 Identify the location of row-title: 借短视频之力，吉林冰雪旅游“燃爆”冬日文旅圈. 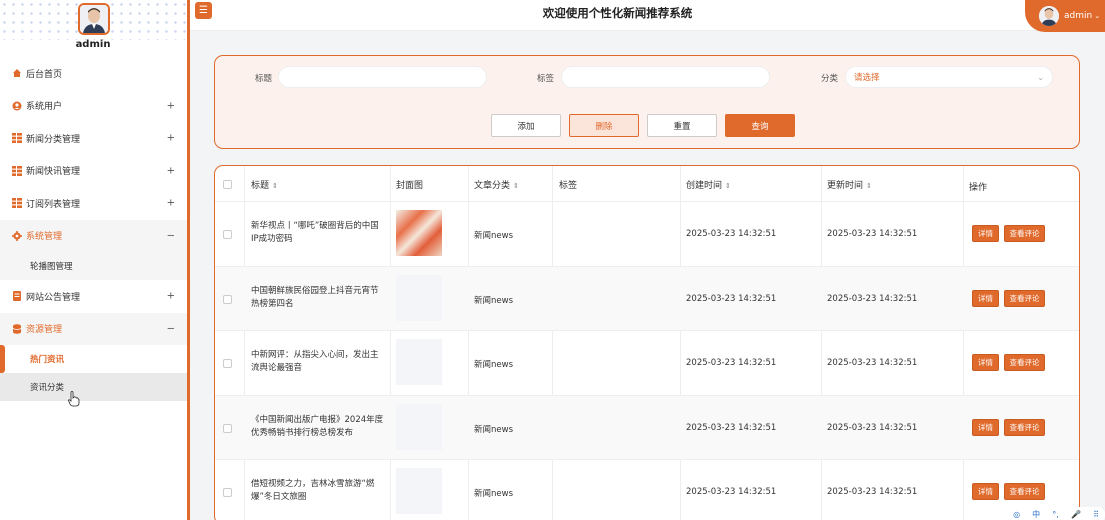
(313, 490).